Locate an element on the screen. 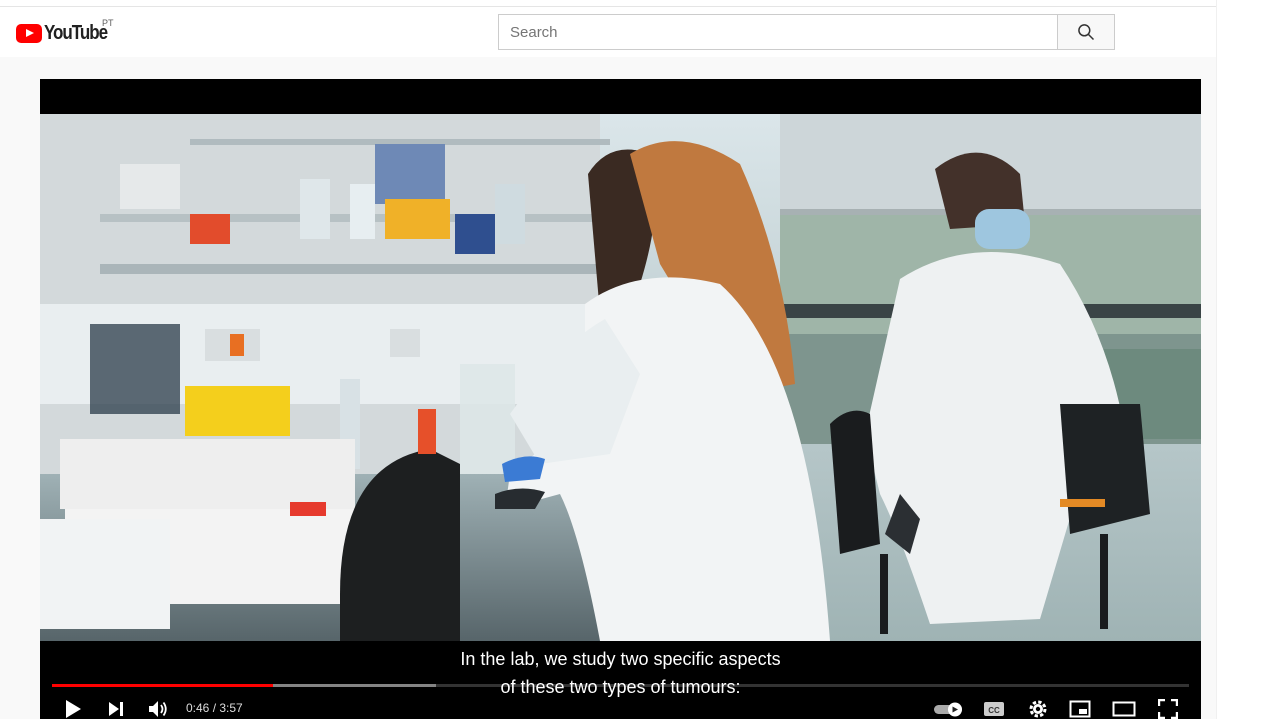  page-gutter is located at coordinates (1247, 359).